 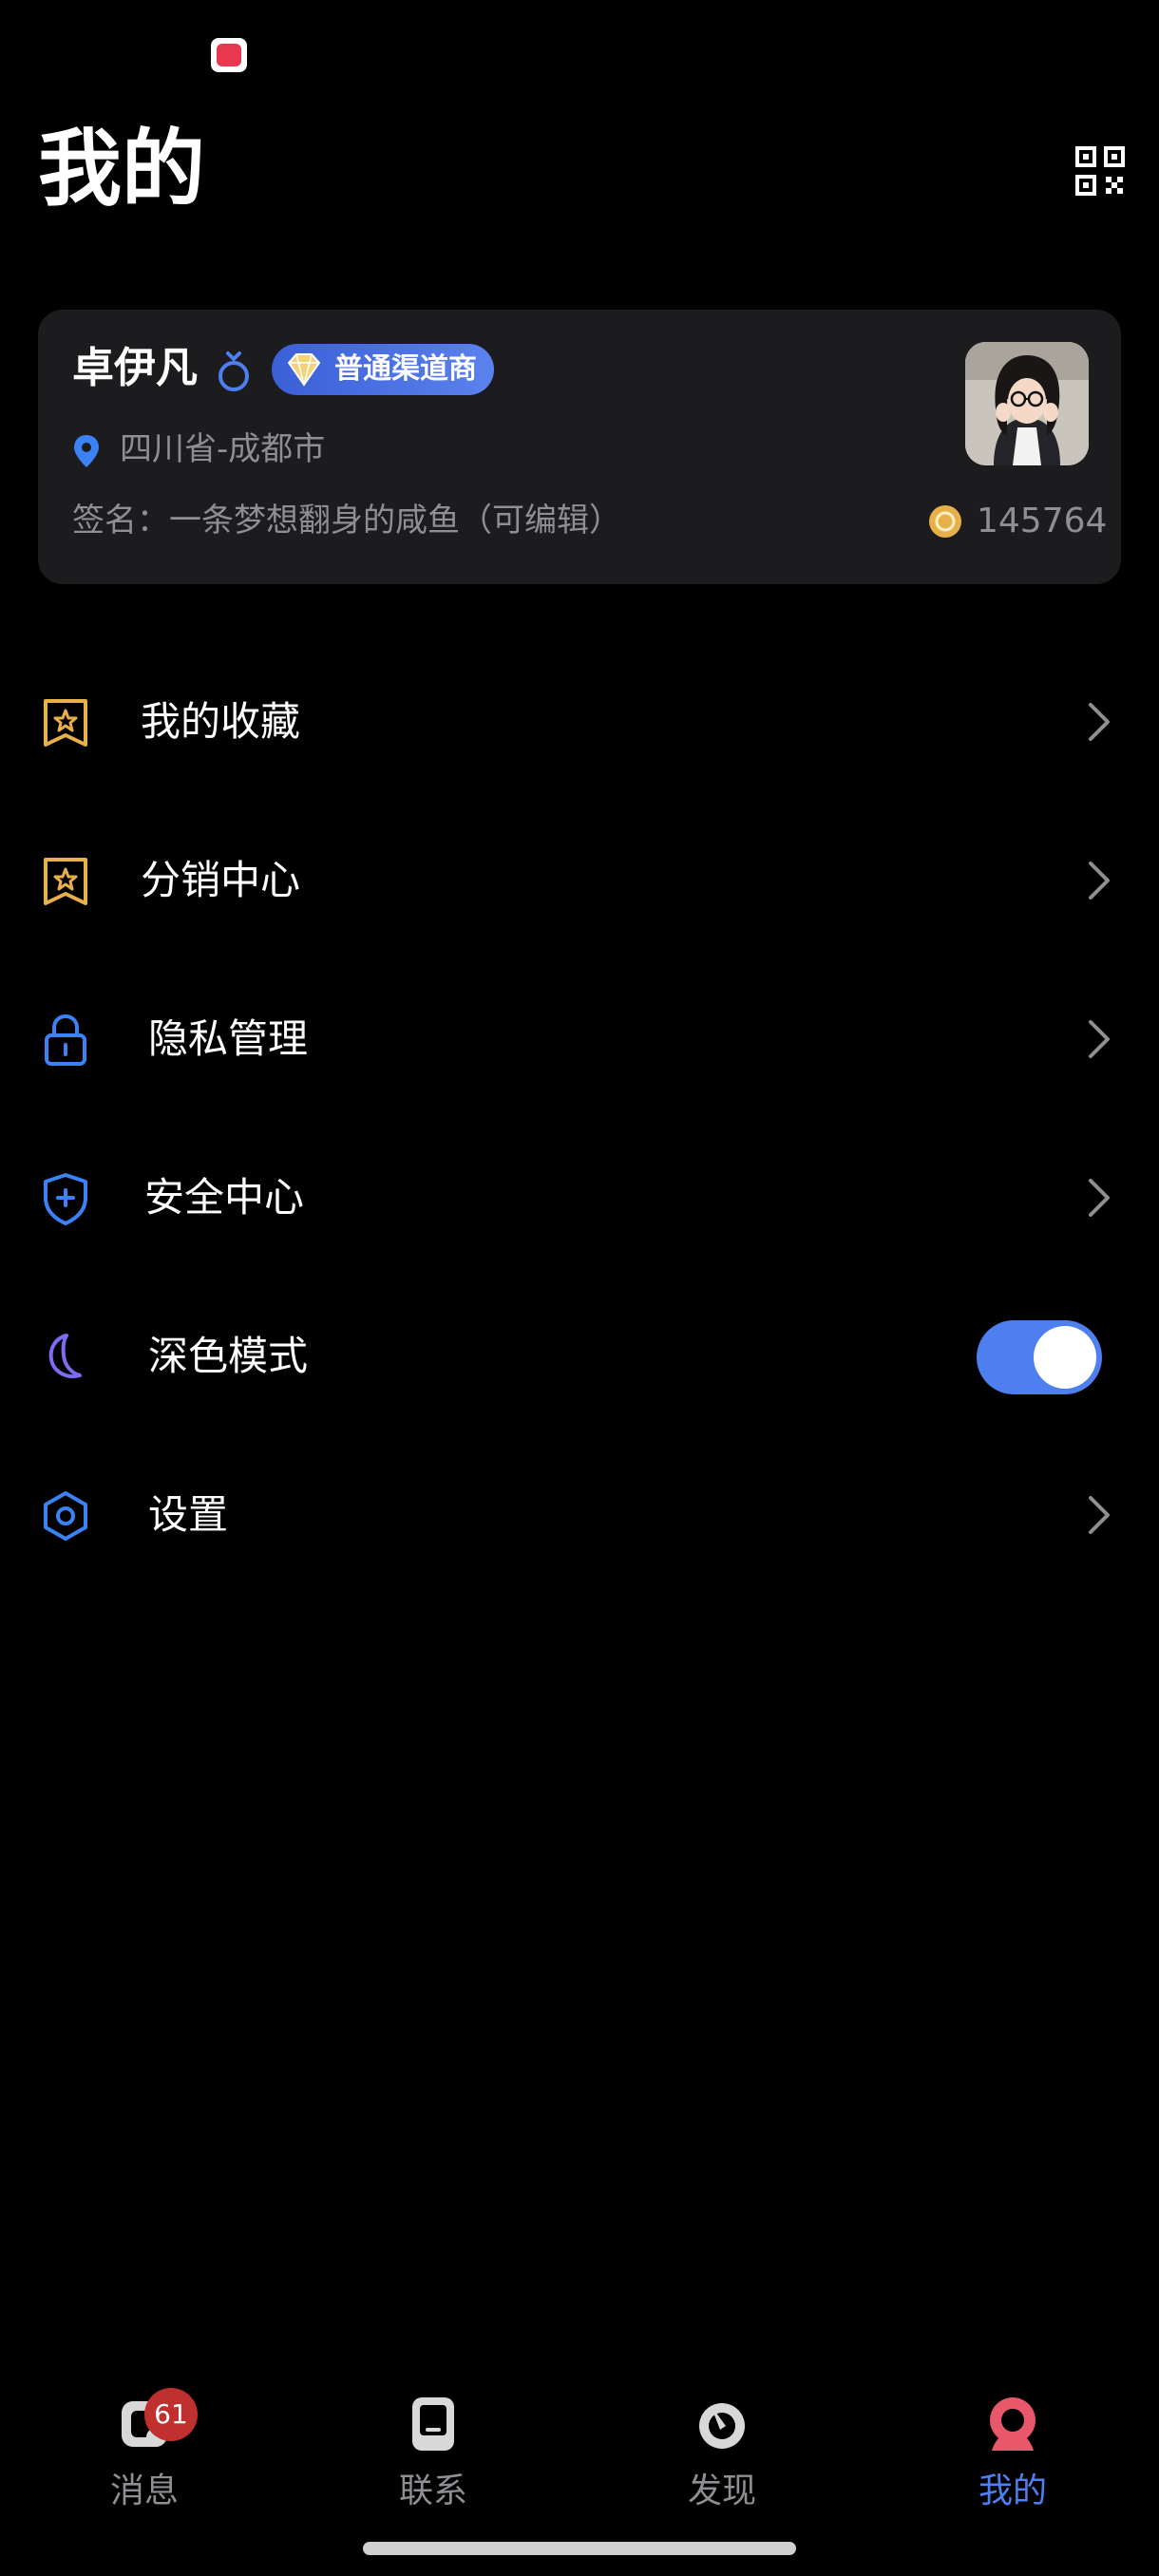 I want to click on menu-item-distribution: 分销中心, so click(x=579, y=880).